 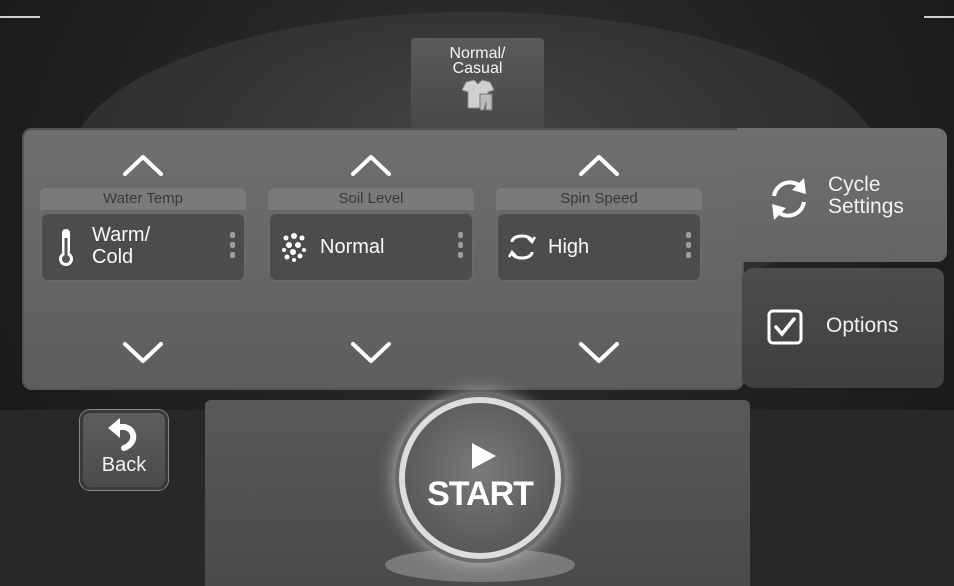 What do you see at coordinates (371, 165) in the screenshot?
I see `soil-level-up-arrow` at bounding box center [371, 165].